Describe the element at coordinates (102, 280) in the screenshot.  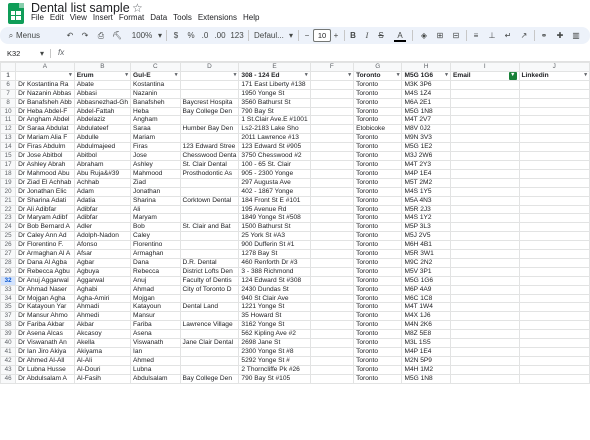
I see `table-cell: Aggarwal` at that location.